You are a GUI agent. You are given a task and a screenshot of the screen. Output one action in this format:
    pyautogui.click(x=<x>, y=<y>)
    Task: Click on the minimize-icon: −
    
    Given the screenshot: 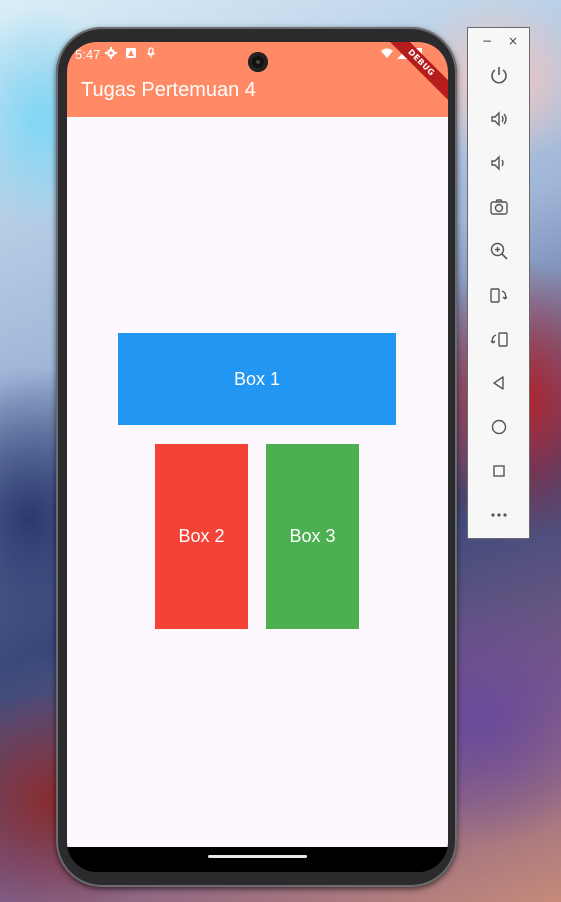 What is the action you would take?
    pyautogui.click(x=487, y=41)
    